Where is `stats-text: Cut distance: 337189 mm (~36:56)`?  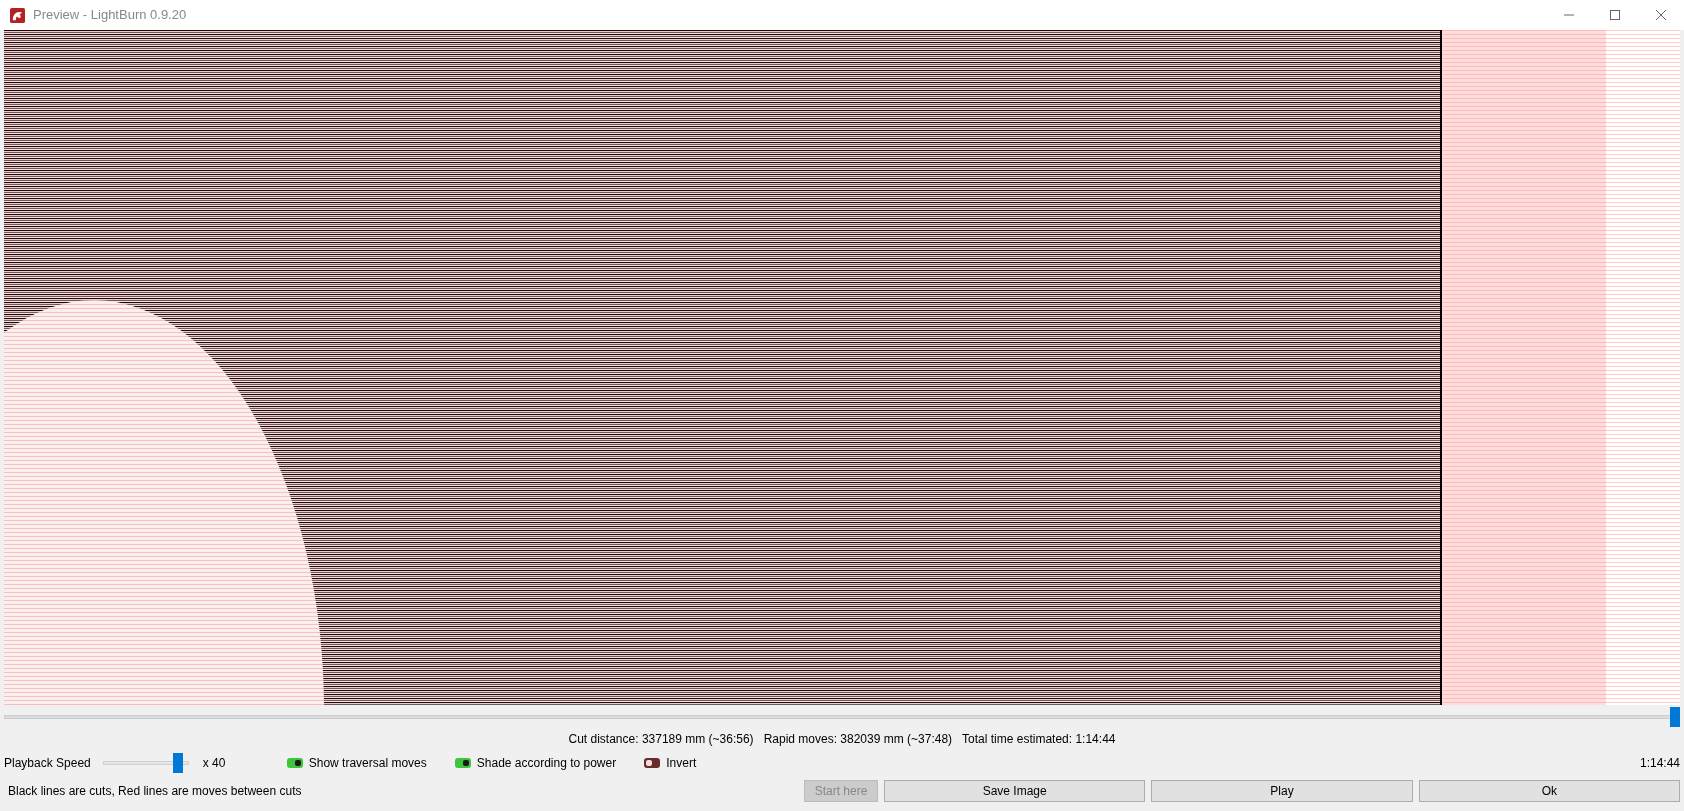
stats-text: Cut distance: 337189 mm (~36:56) is located at coordinates (661, 739).